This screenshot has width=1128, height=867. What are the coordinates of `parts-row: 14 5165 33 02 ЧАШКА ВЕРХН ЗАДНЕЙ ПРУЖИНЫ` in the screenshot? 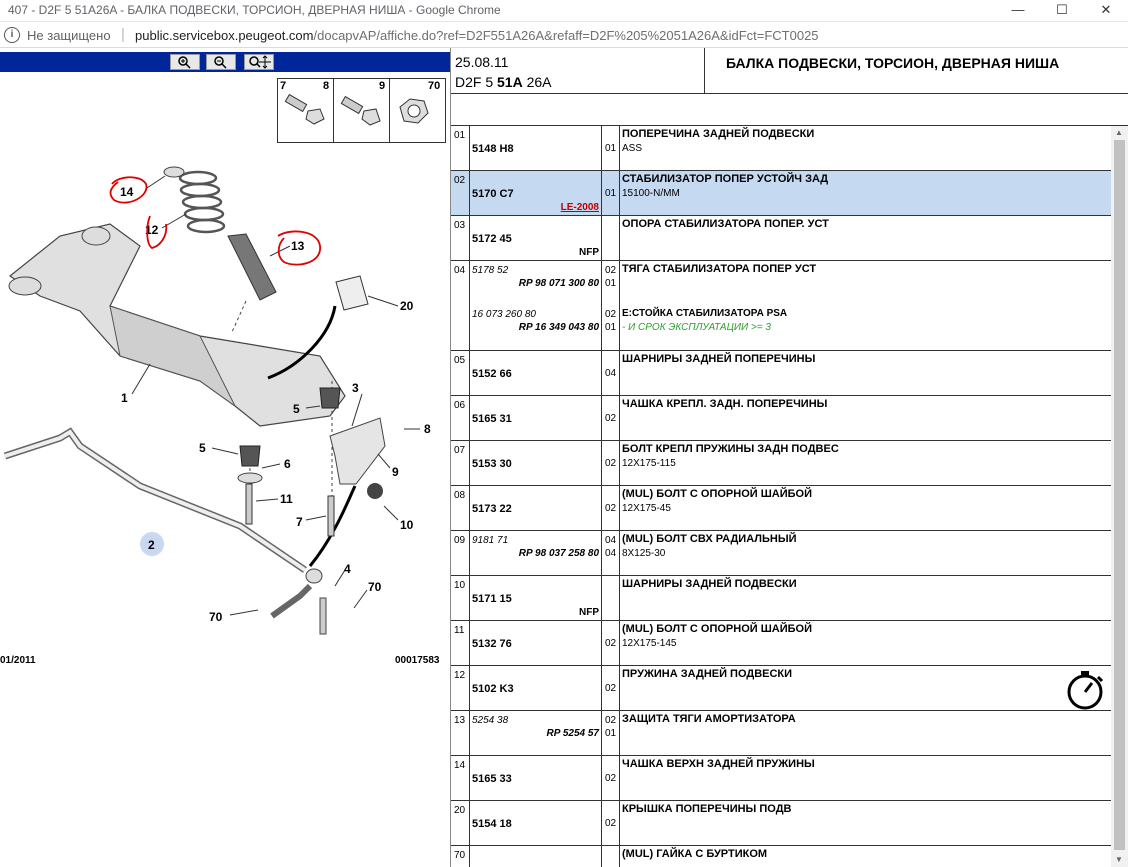 It's located at (781, 778).